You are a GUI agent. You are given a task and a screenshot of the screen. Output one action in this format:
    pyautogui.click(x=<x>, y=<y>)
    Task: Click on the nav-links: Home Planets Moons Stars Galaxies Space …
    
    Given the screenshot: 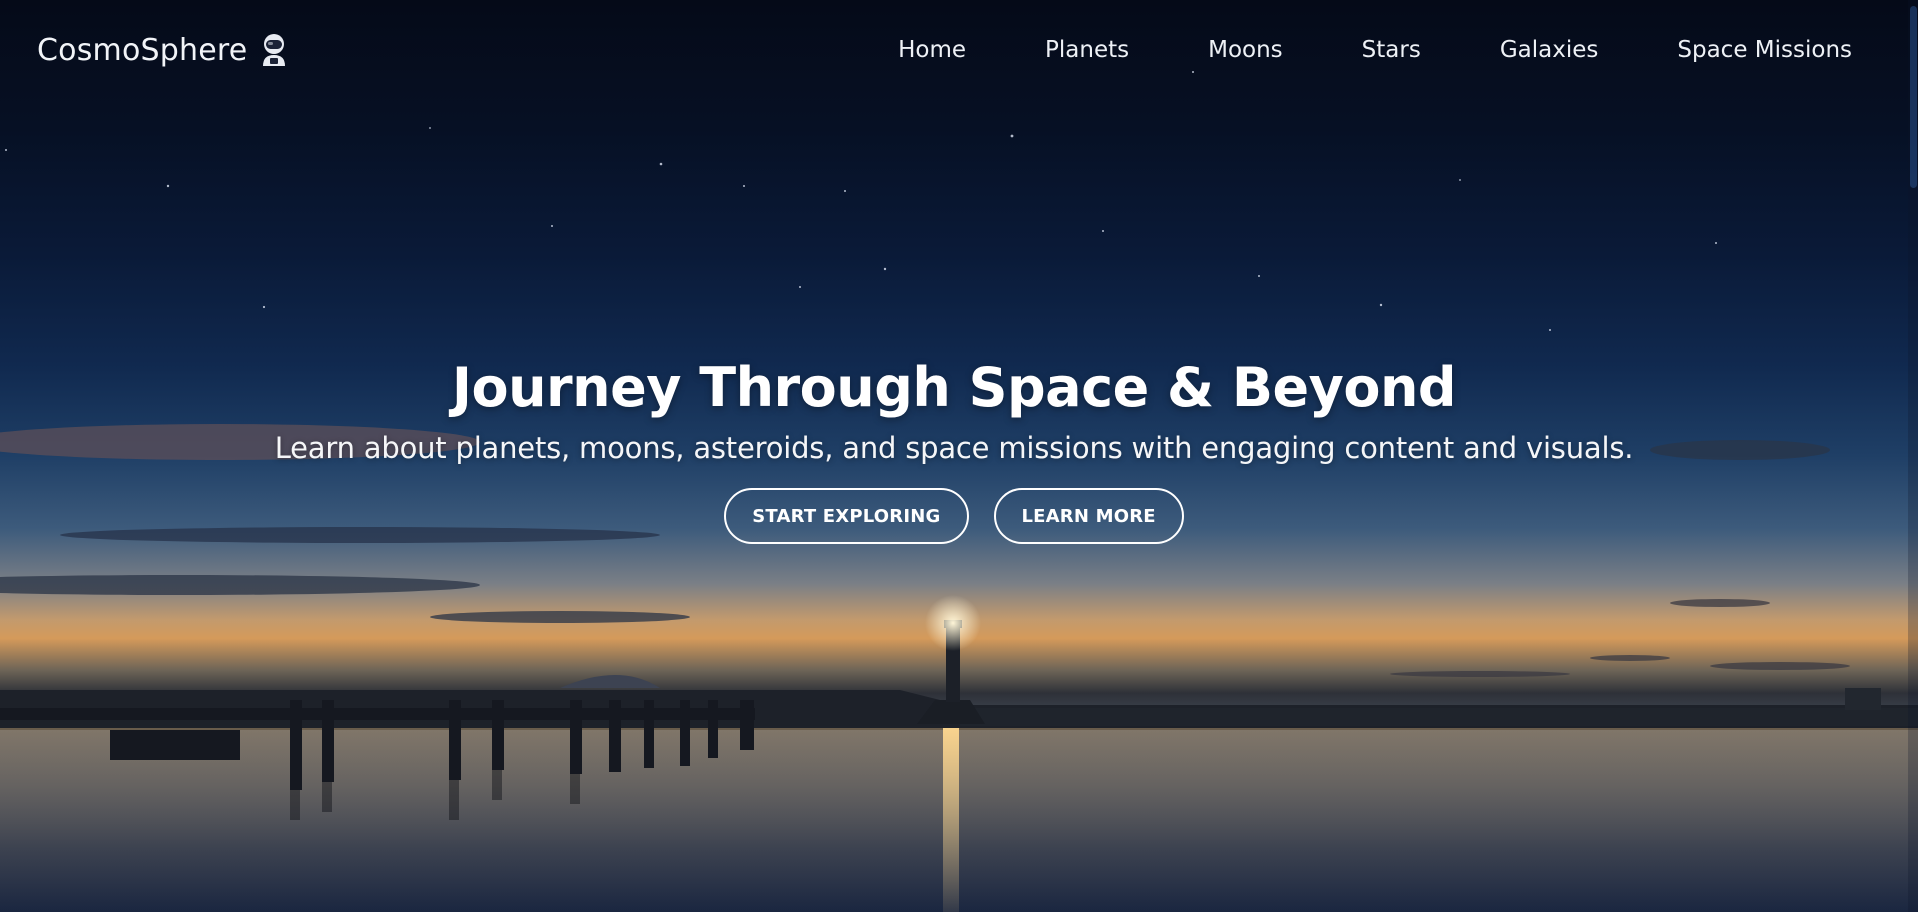 What is the action you would take?
    pyautogui.click(x=1335, y=50)
    